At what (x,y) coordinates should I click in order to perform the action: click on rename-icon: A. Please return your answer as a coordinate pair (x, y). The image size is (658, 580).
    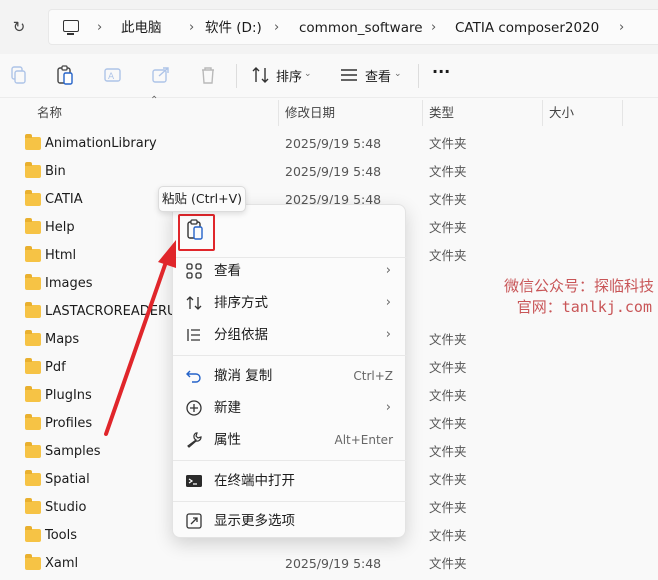
    Looking at the image, I should click on (113, 75).